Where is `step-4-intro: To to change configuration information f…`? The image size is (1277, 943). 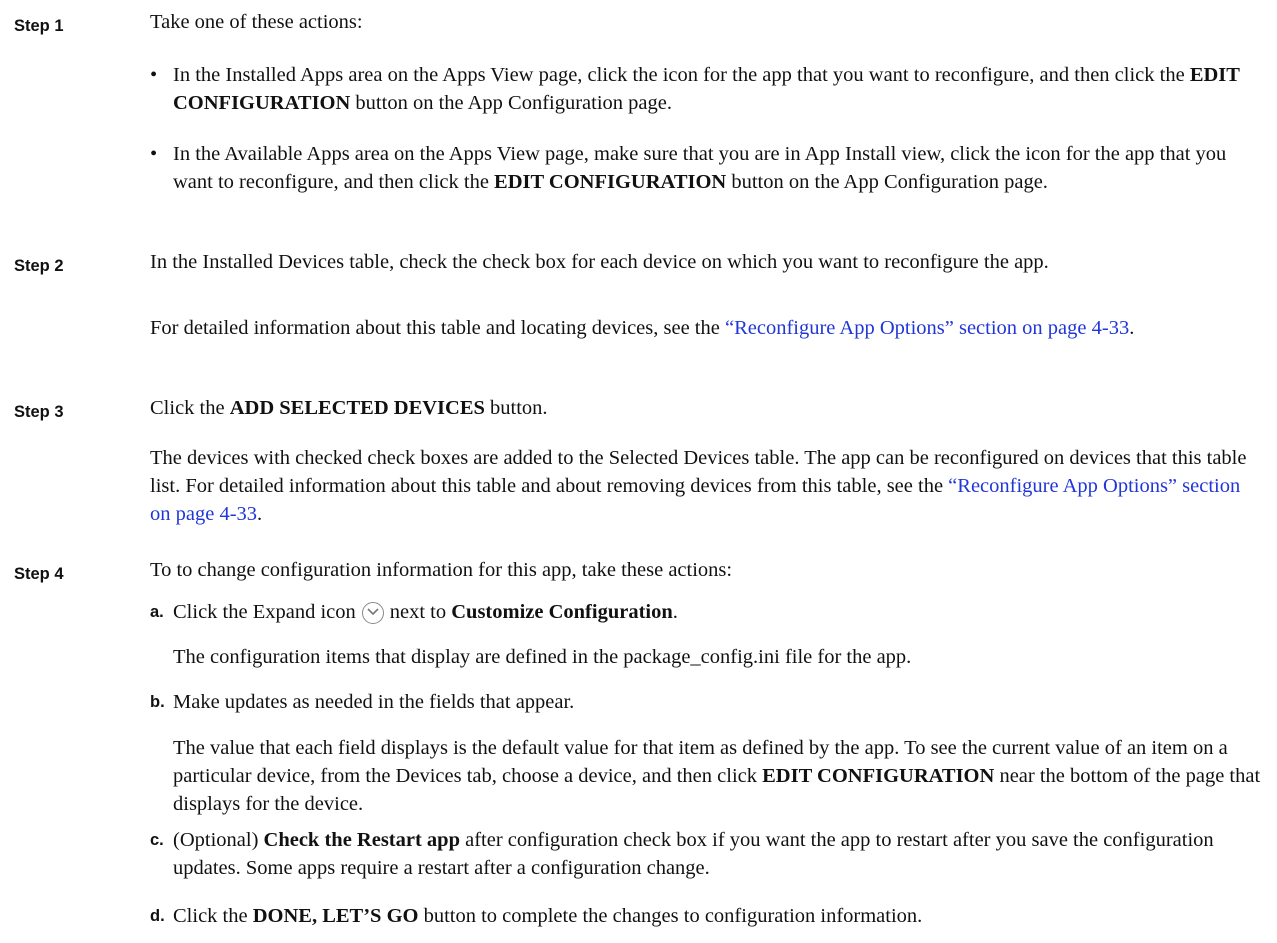 step-4-intro: To to change configuration information f… is located at coordinates (441, 570).